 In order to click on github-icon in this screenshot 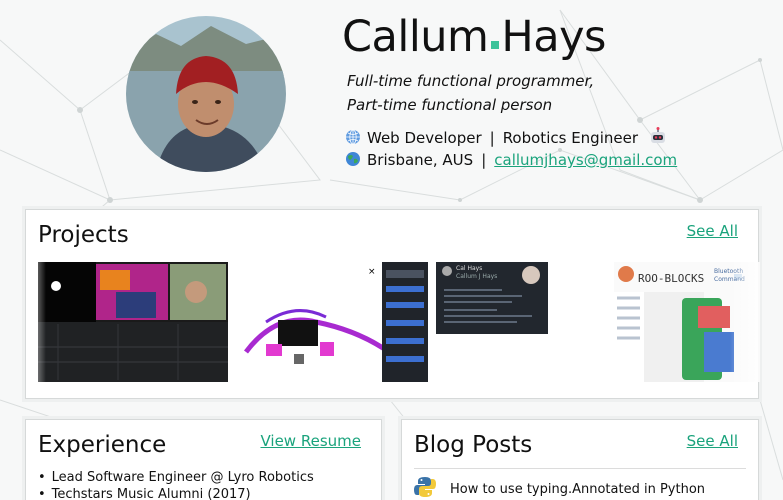, I will do `click(447, 271)`.